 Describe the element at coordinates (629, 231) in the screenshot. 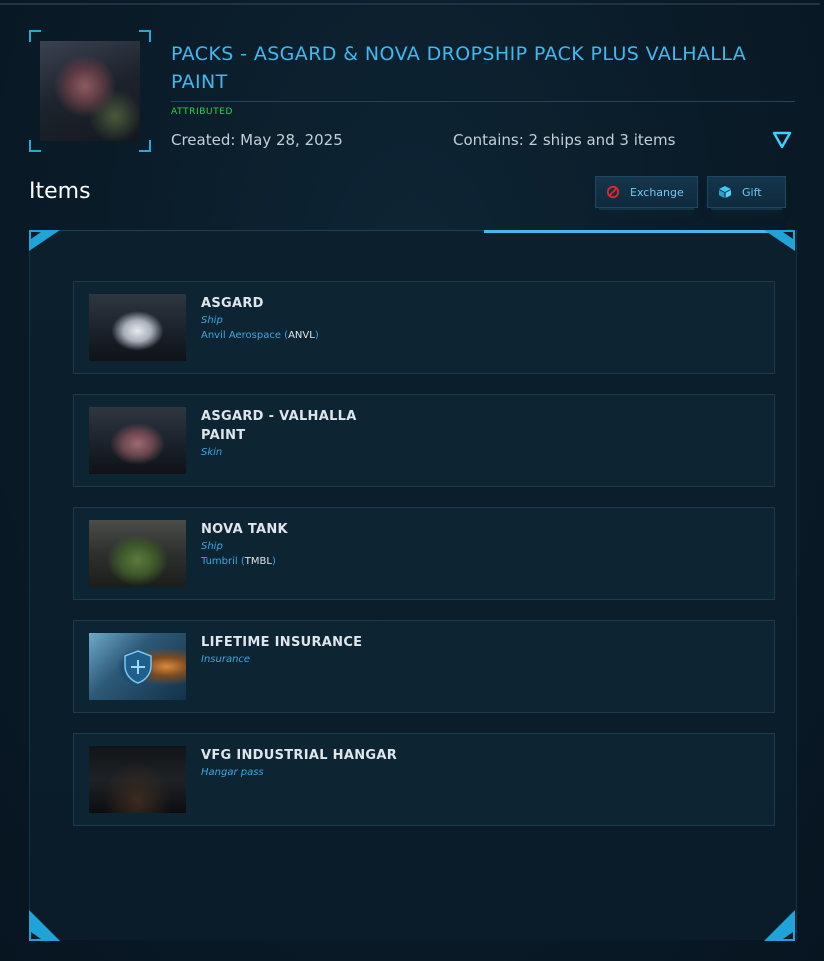

I see `panel-accent-bar` at that location.